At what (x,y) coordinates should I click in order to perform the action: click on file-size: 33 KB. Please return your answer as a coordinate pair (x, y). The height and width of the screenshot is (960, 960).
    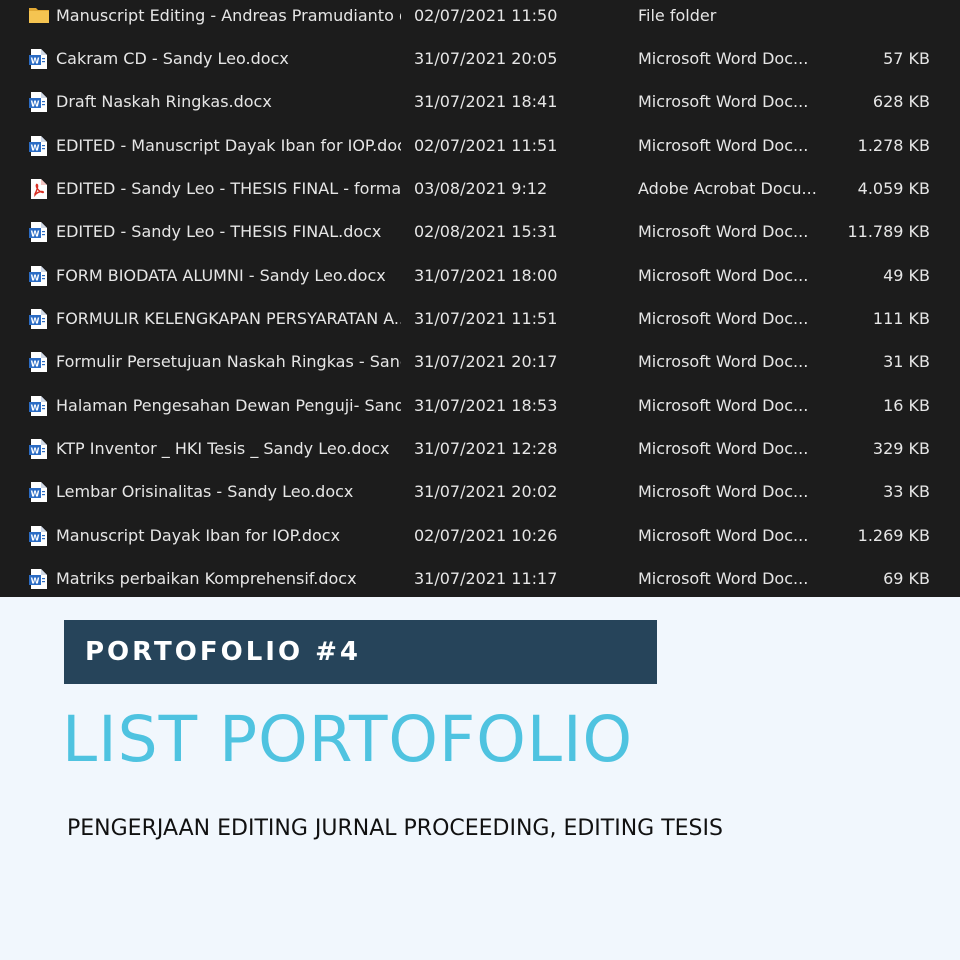
    Looking at the image, I should click on (906, 491).